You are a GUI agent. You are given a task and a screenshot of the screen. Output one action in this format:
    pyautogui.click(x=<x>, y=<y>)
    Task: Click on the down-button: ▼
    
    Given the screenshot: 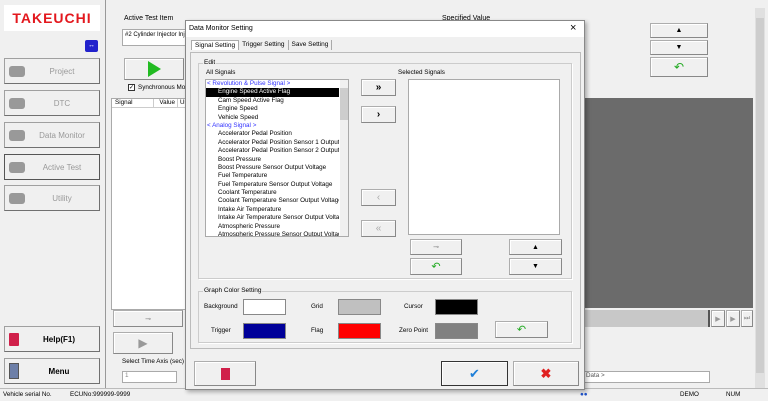 What is the action you would take?
    pyautogui.click(x=679, y=47)
    